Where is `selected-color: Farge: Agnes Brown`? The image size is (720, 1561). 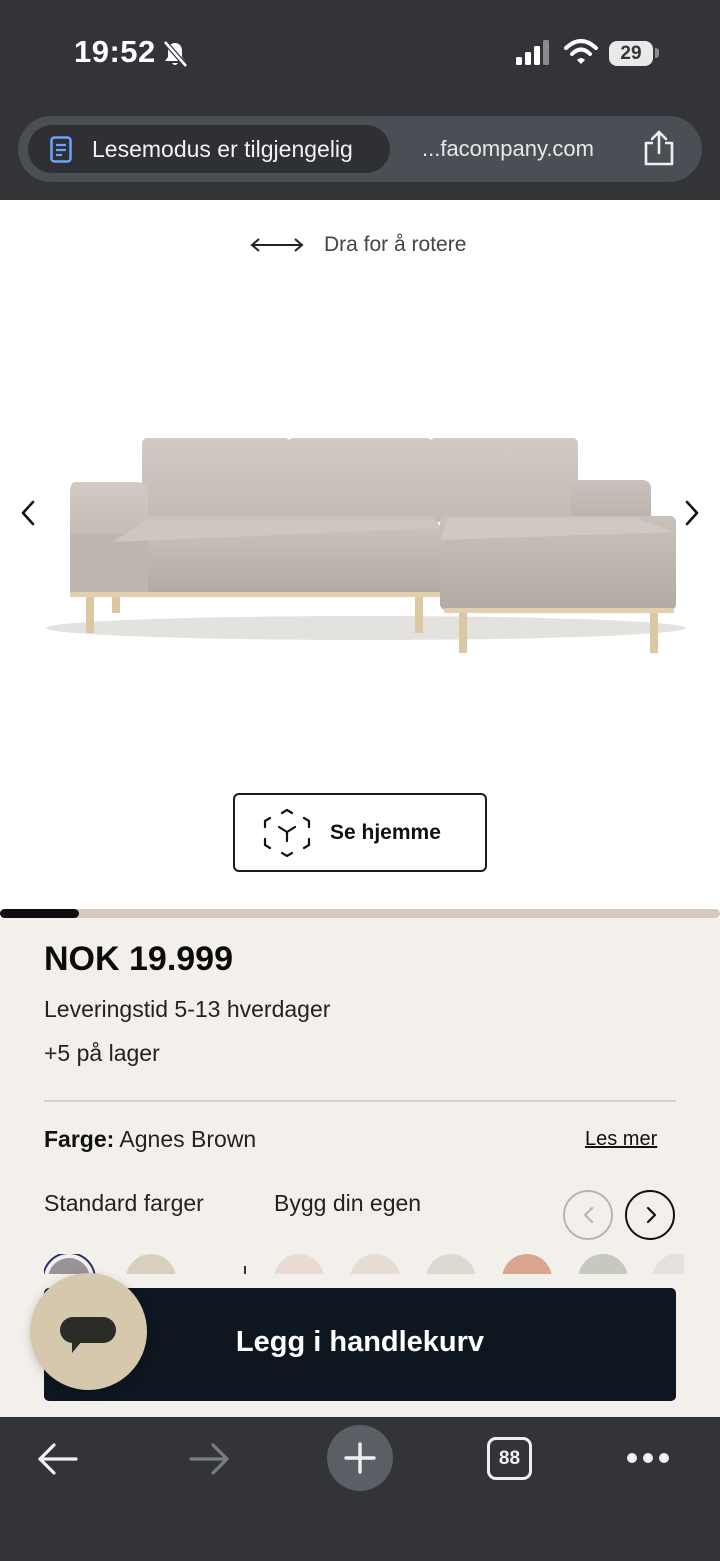
selected-color: Farge: Agnes Brown is located at coordinates (150, 1139).